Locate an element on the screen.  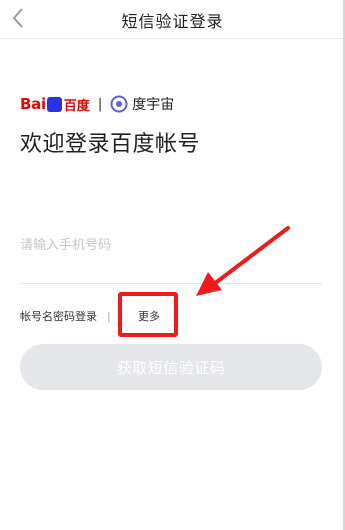
get-sms-code-button: 获取短信验证码 is located at coordinates (171, 367).